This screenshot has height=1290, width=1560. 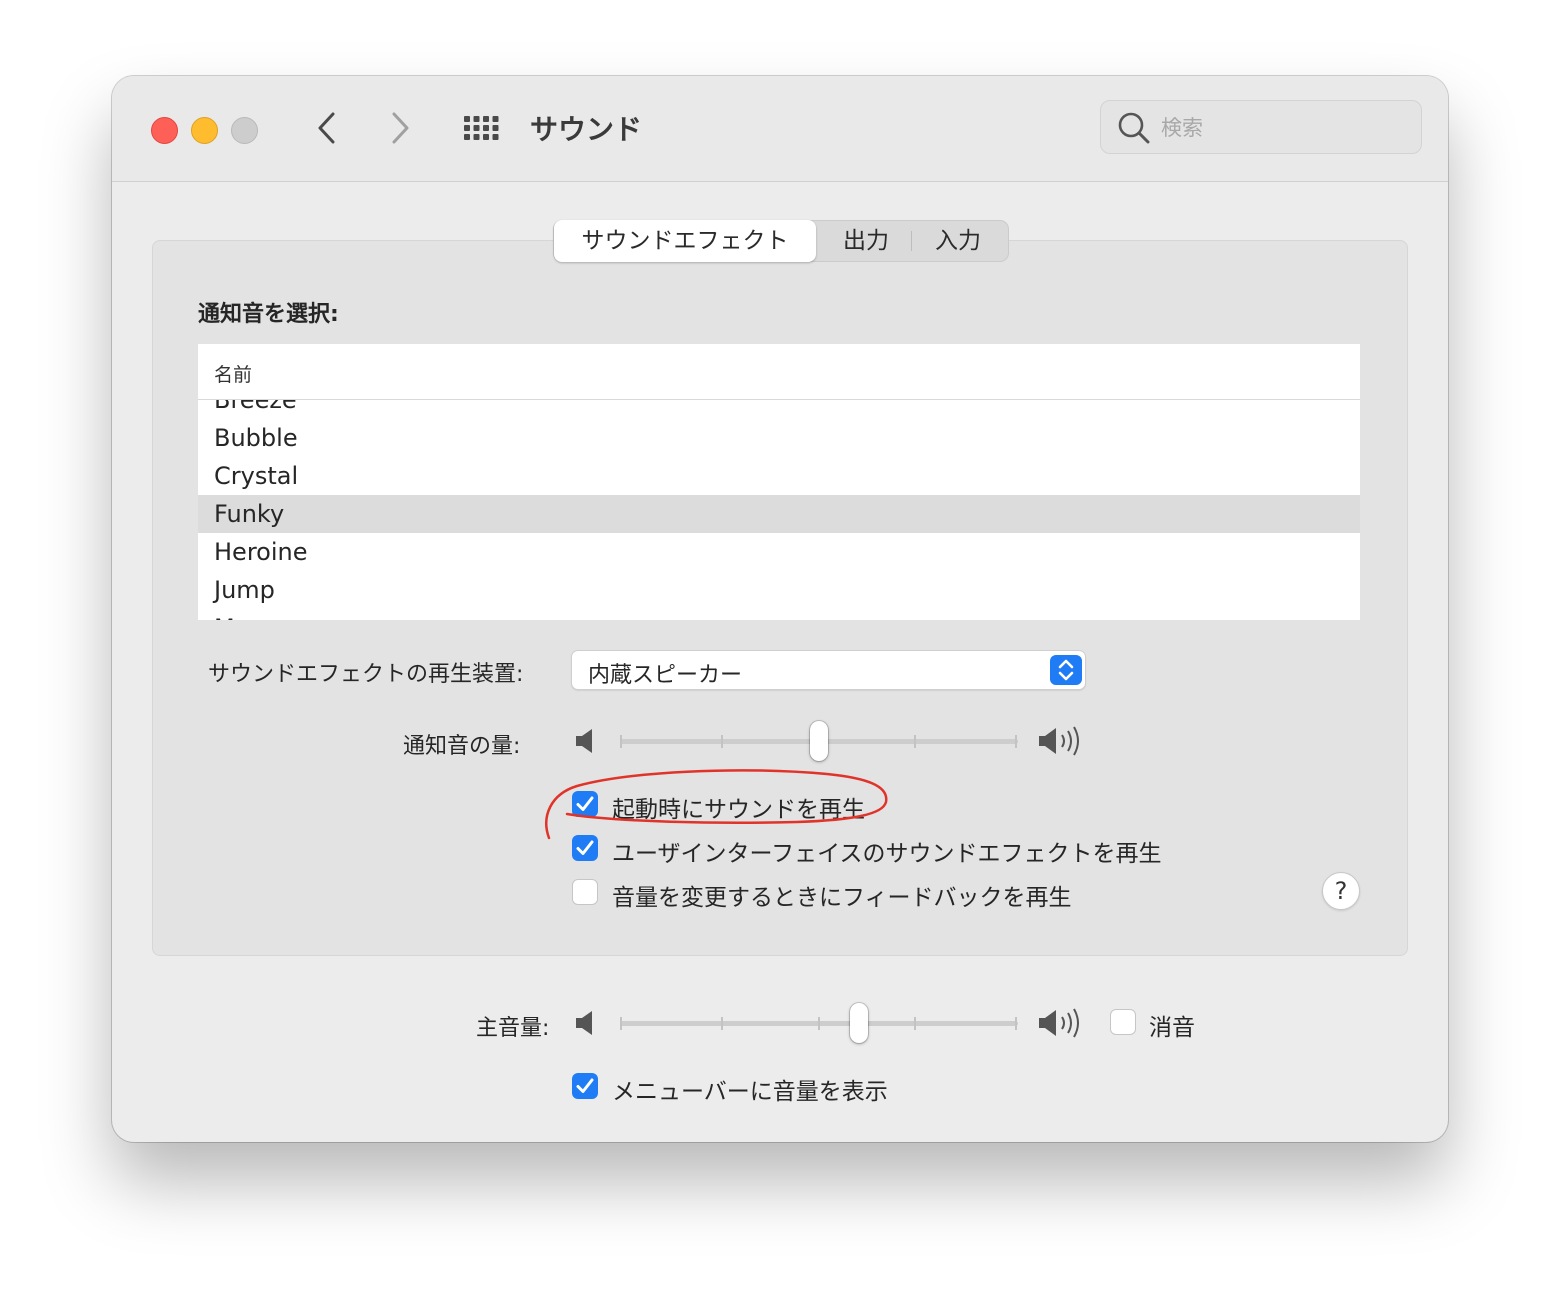 I want to click on list-item-selected: Funky, so click(x=779, y=514).